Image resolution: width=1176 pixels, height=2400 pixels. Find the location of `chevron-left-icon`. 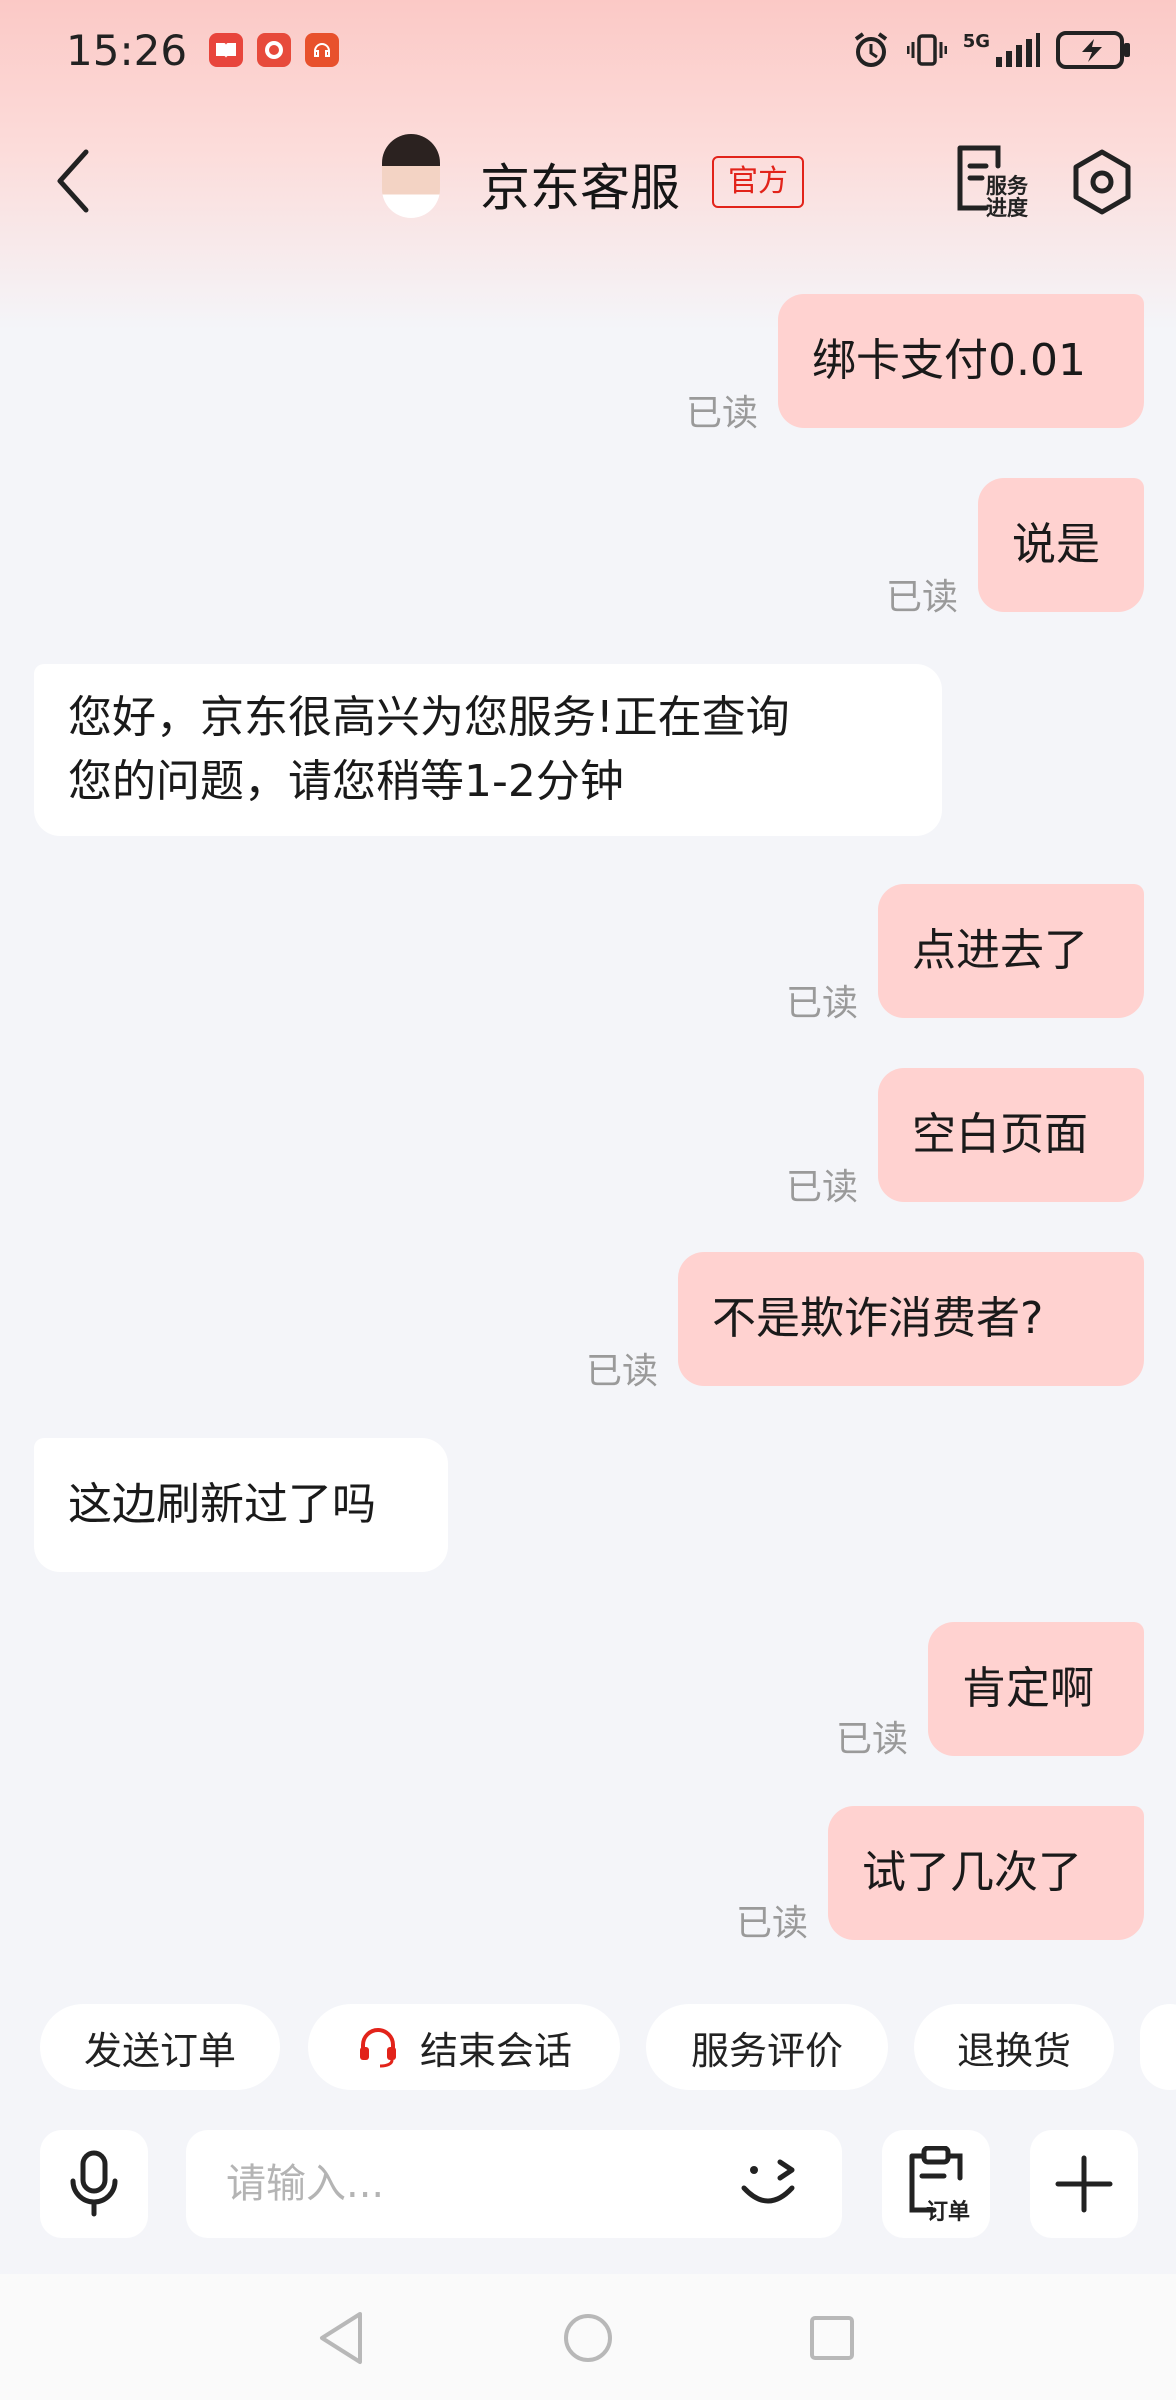

chevron-left-icon is located at coordinates (73, 181).